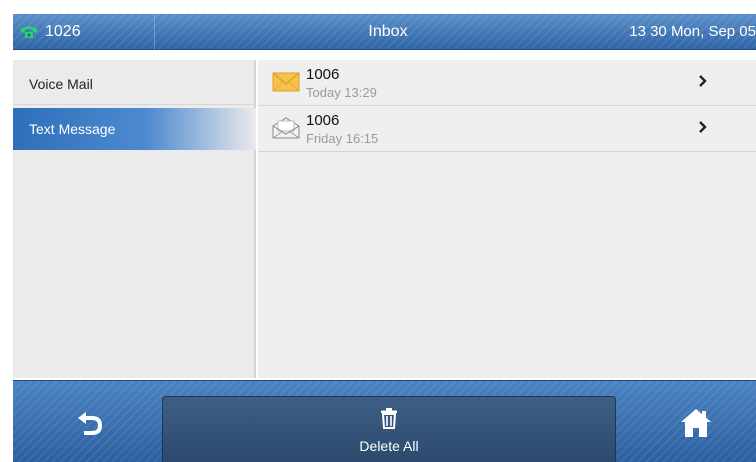  Describe the element at coordinates (286, 128) in the screenshot. I see `envelope-open-icon` at that location.